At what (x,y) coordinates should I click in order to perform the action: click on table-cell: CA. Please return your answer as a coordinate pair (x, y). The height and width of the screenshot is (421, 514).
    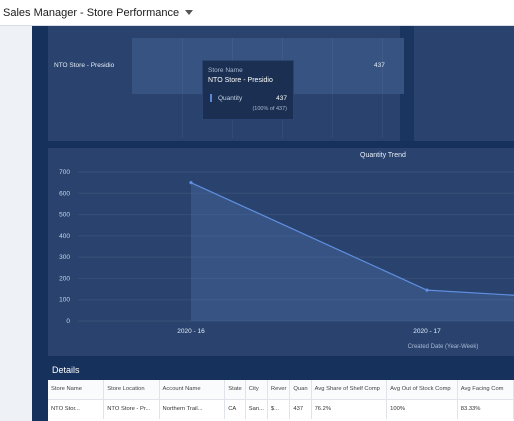
    Looking at the image, I should click on (235, 409).